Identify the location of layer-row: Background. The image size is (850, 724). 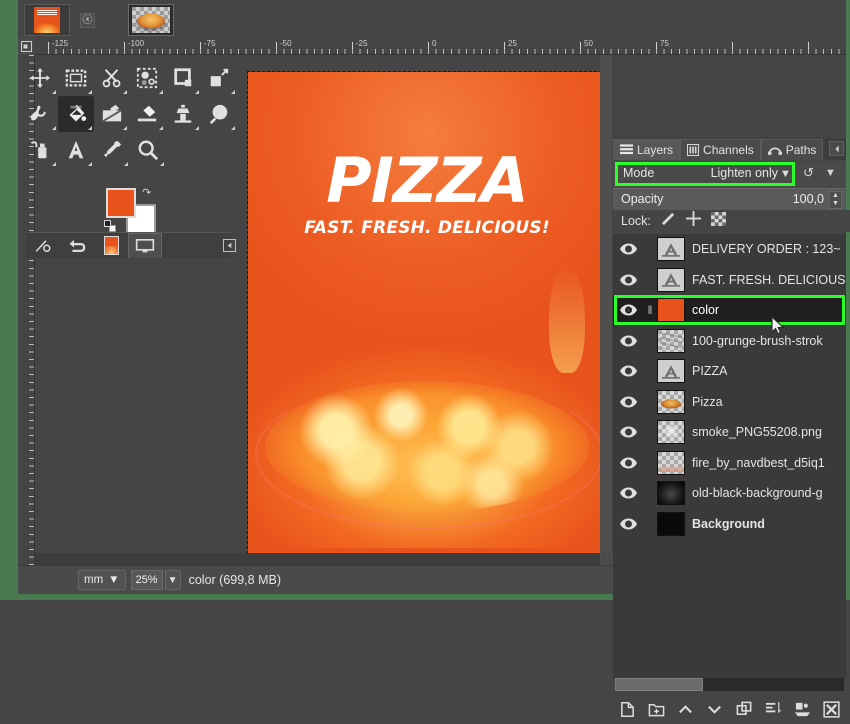
(729, 523).